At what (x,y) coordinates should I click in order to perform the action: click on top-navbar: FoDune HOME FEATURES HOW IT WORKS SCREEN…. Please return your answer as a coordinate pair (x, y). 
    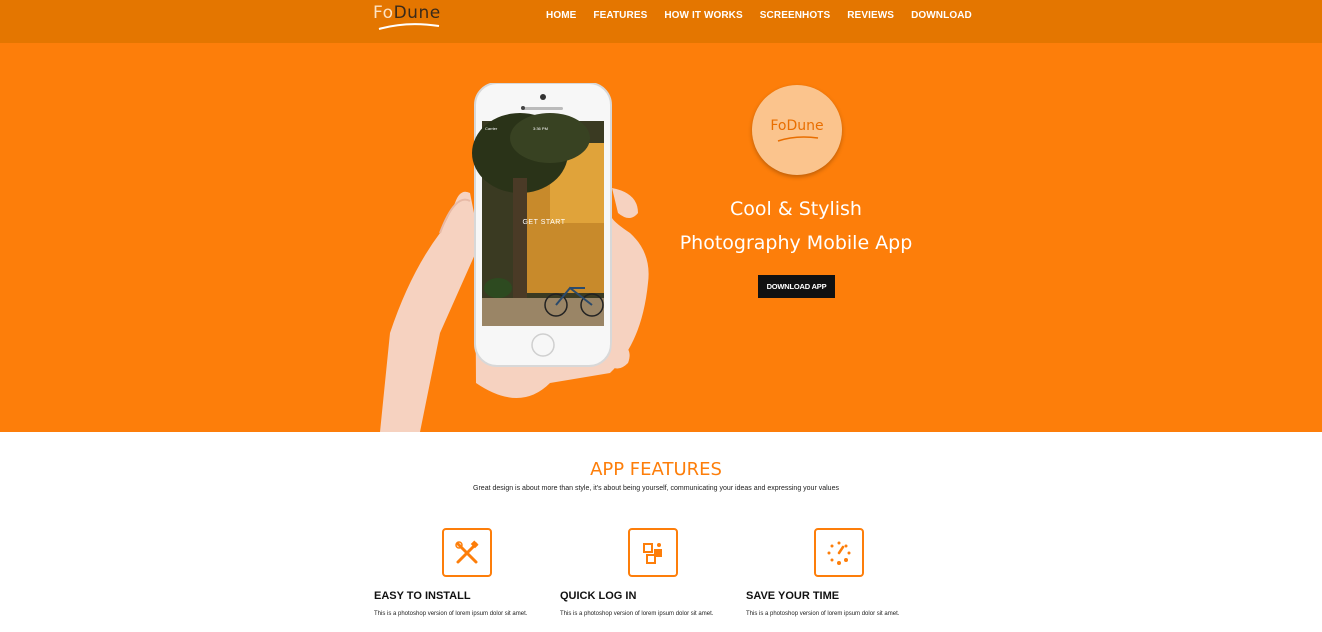
    Looking at the image, I should click on (661, 21).